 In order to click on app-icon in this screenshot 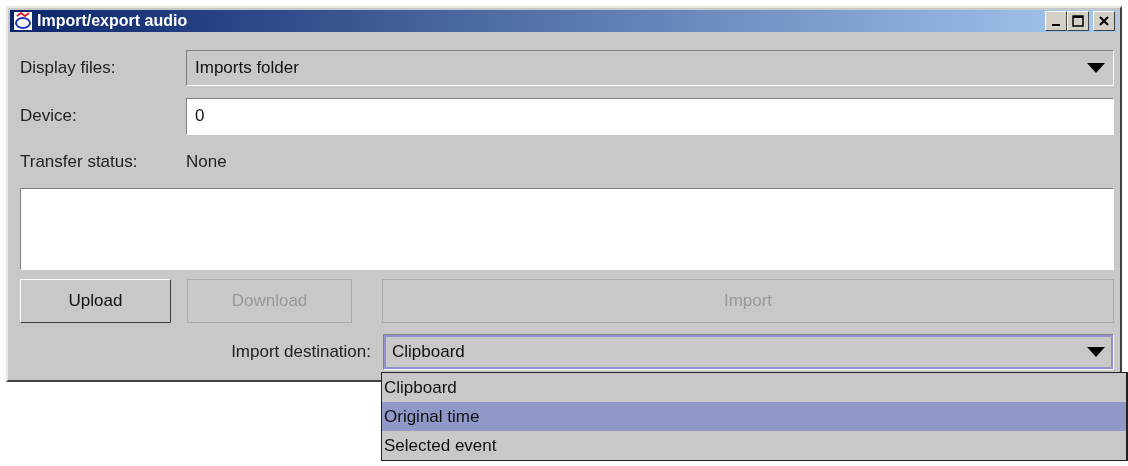, I will do `click(23, 21)`.